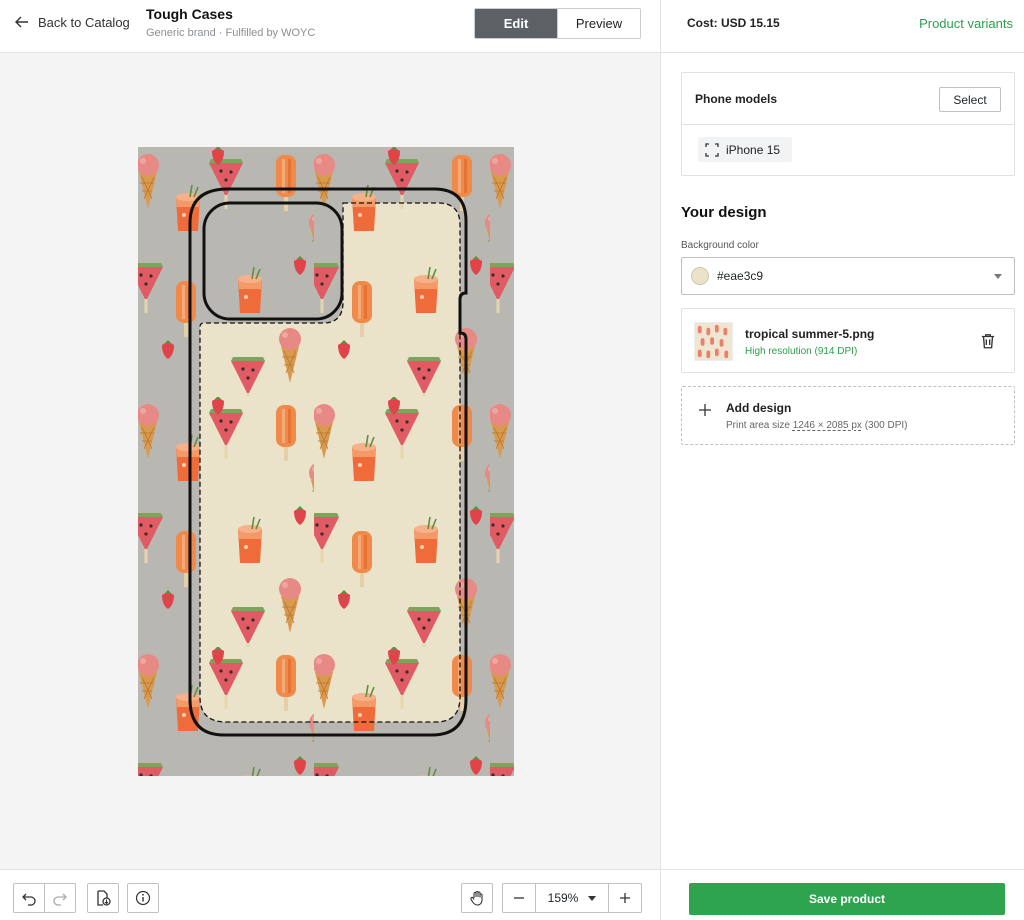 The image size is (1024, 920). Describe the element at coordinates (598, 23) in the screenshot. I see `preview-tab: Preview` at that location.